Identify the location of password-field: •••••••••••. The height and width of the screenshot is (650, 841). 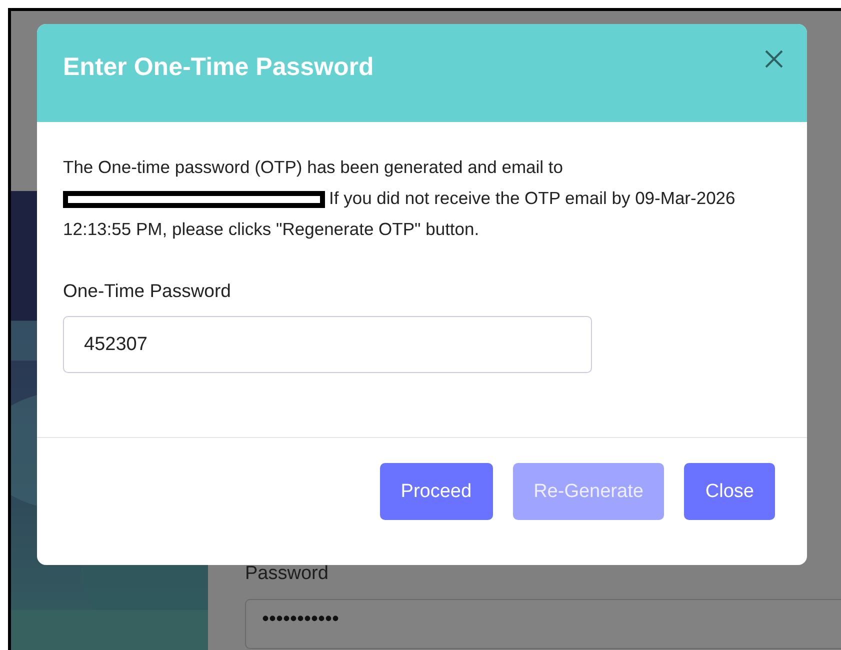
(543, 624).